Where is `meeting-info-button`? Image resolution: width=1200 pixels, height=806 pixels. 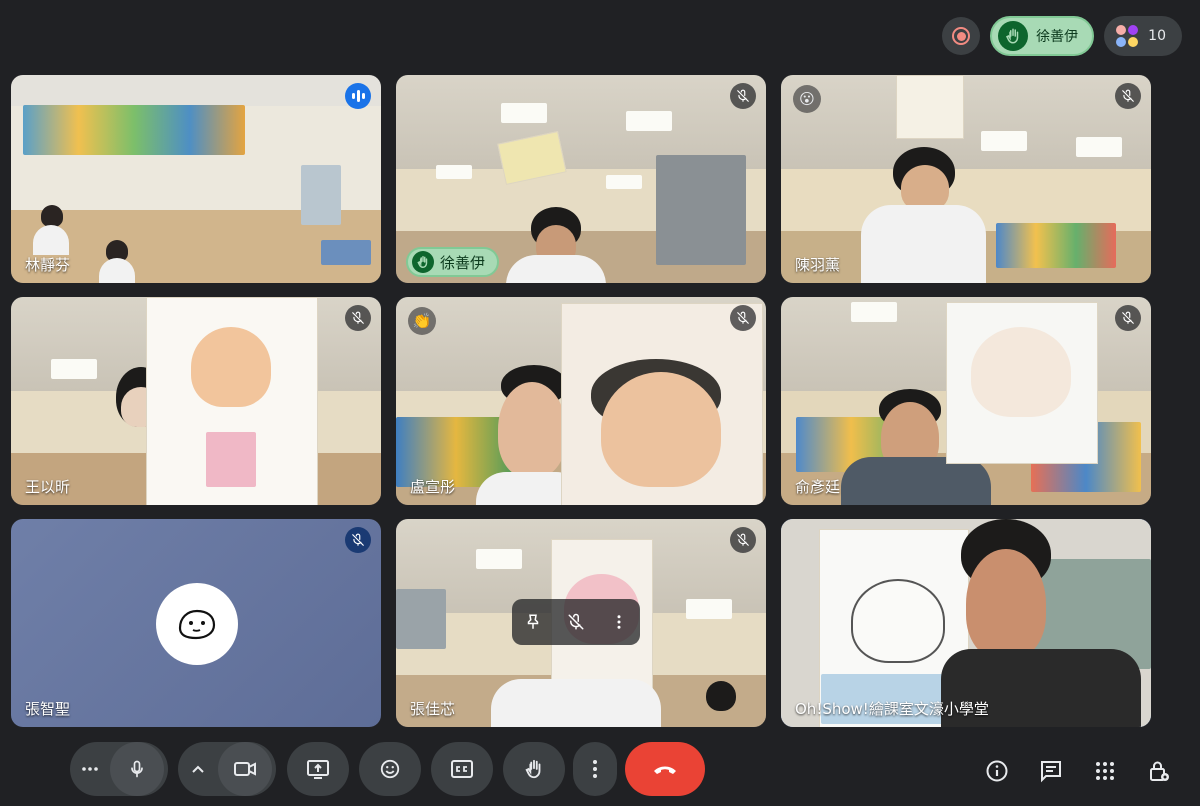 meeting-info-button is located at coordinates (997, 771).